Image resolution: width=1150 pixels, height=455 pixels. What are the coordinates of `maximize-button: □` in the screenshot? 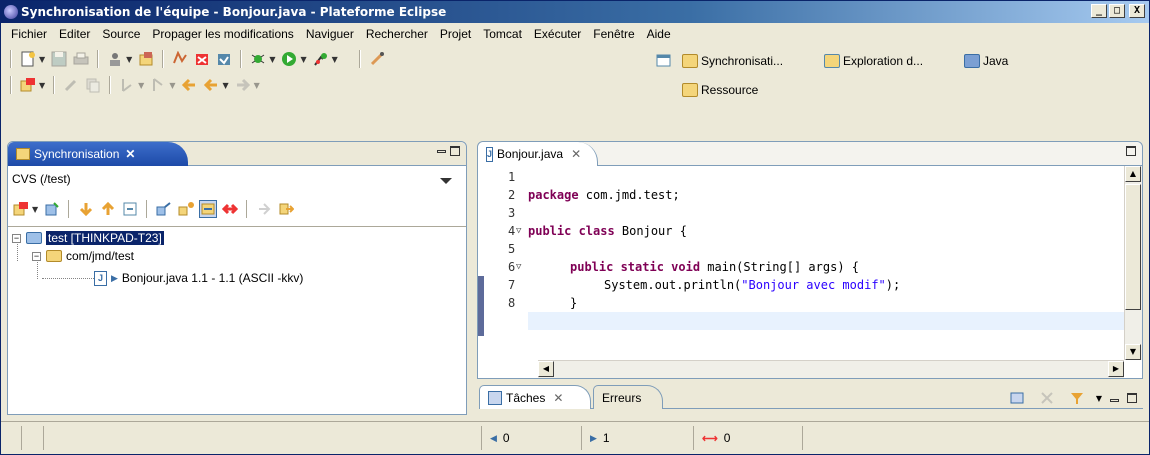 It's located at (1117, 11).